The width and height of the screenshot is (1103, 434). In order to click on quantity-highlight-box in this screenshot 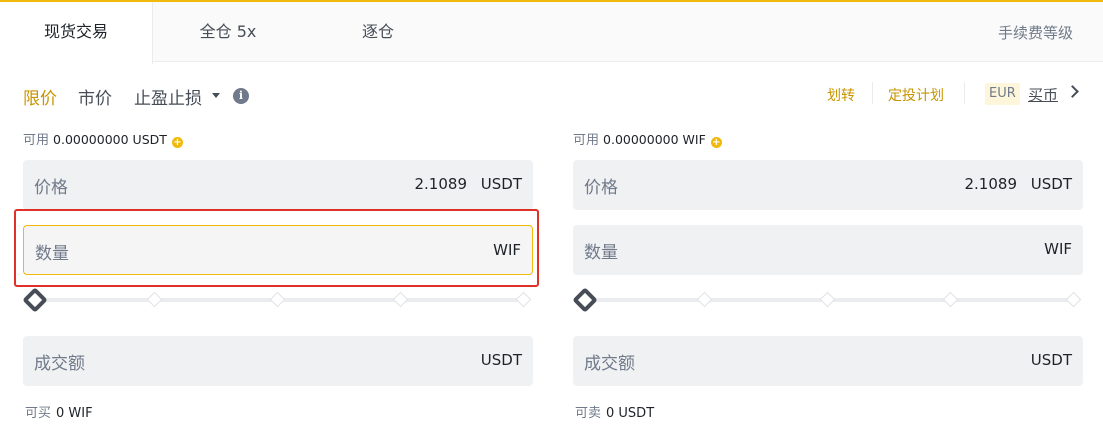, I will do `click(276, 248)`.